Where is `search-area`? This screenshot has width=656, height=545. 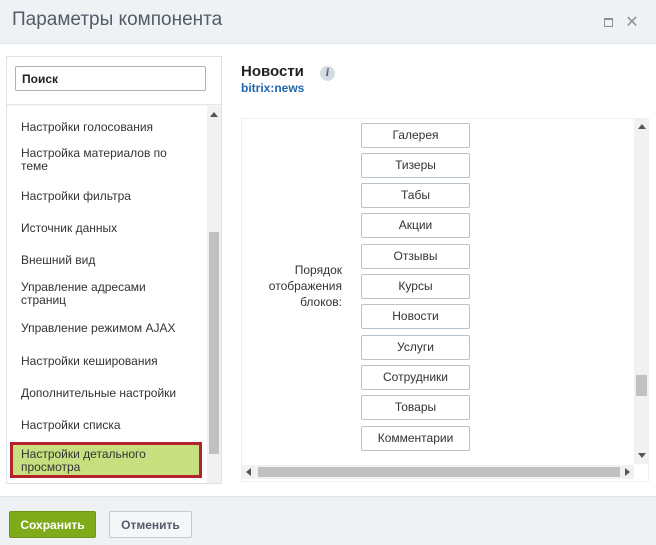
search-area is located at coordinates (114, 81).